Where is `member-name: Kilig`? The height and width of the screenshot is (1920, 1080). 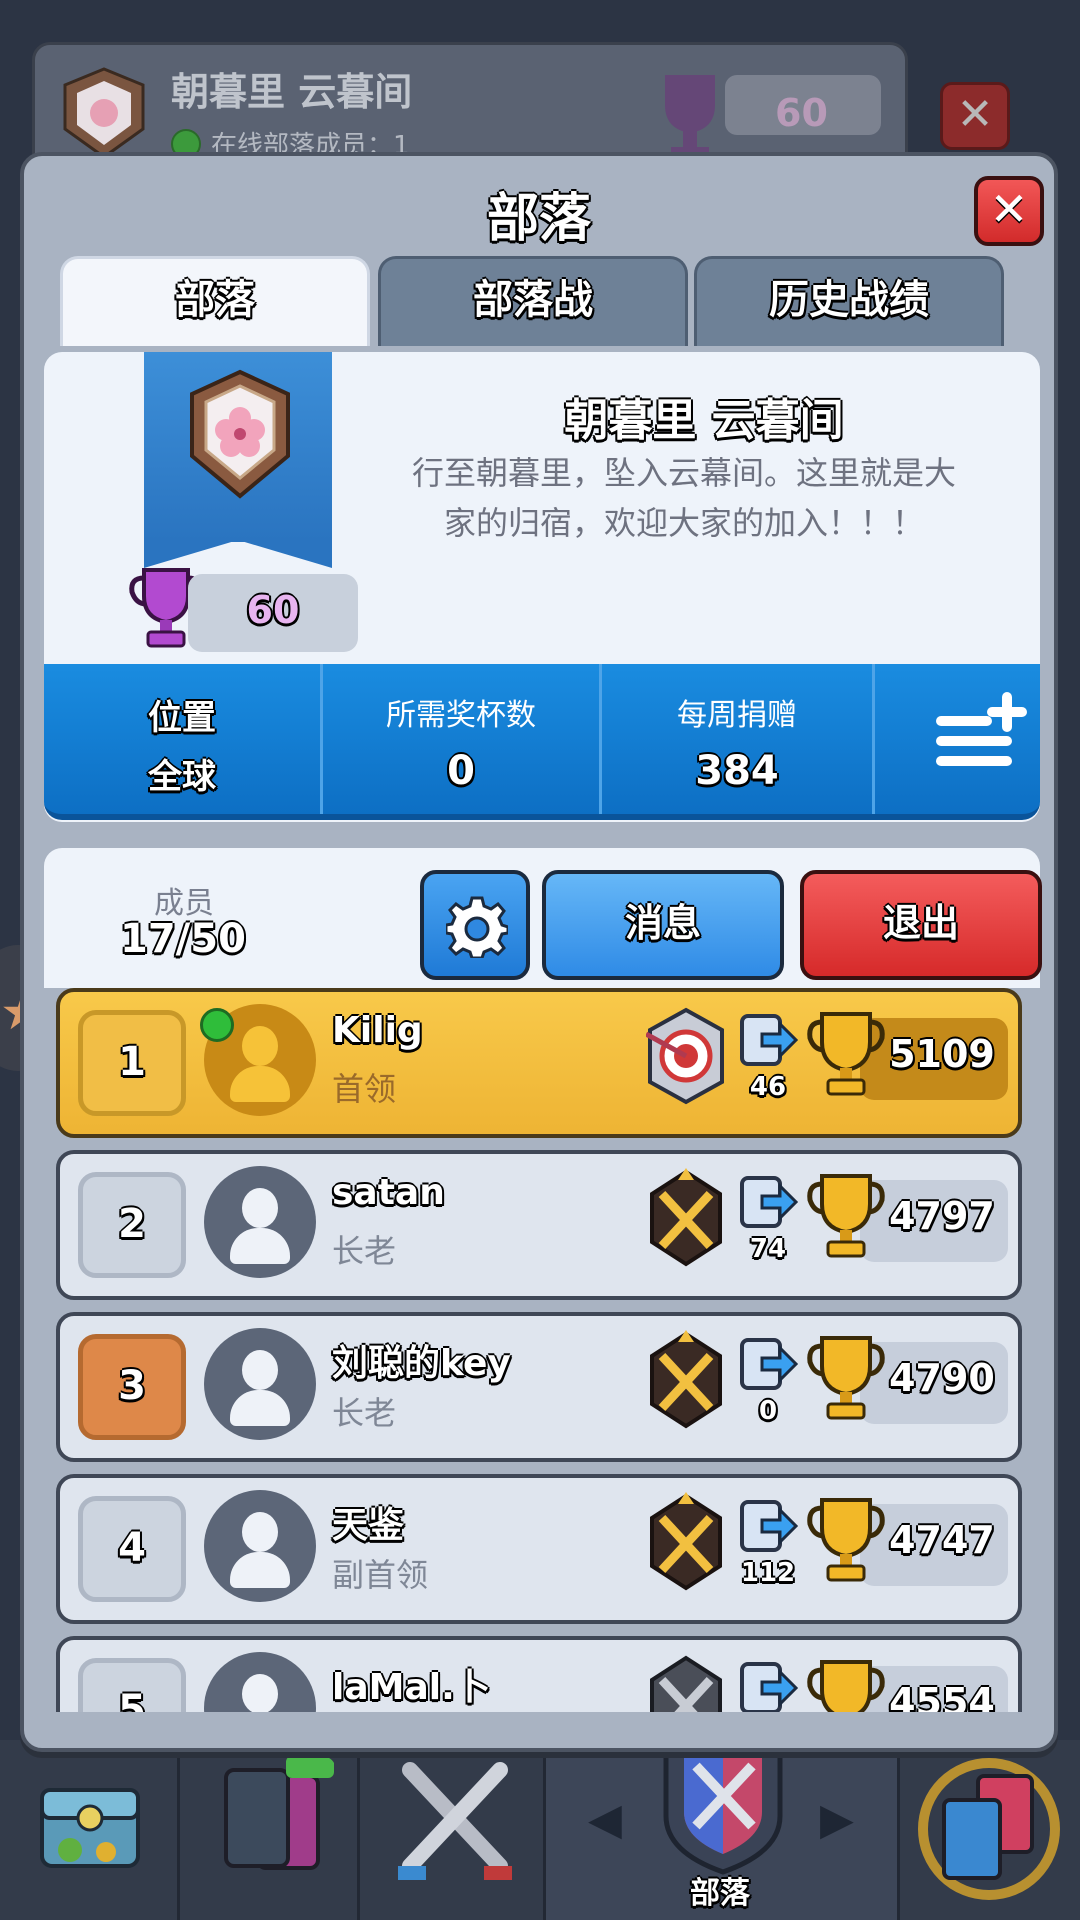
member-name: Kilig is located at coordinates (377, 1030).